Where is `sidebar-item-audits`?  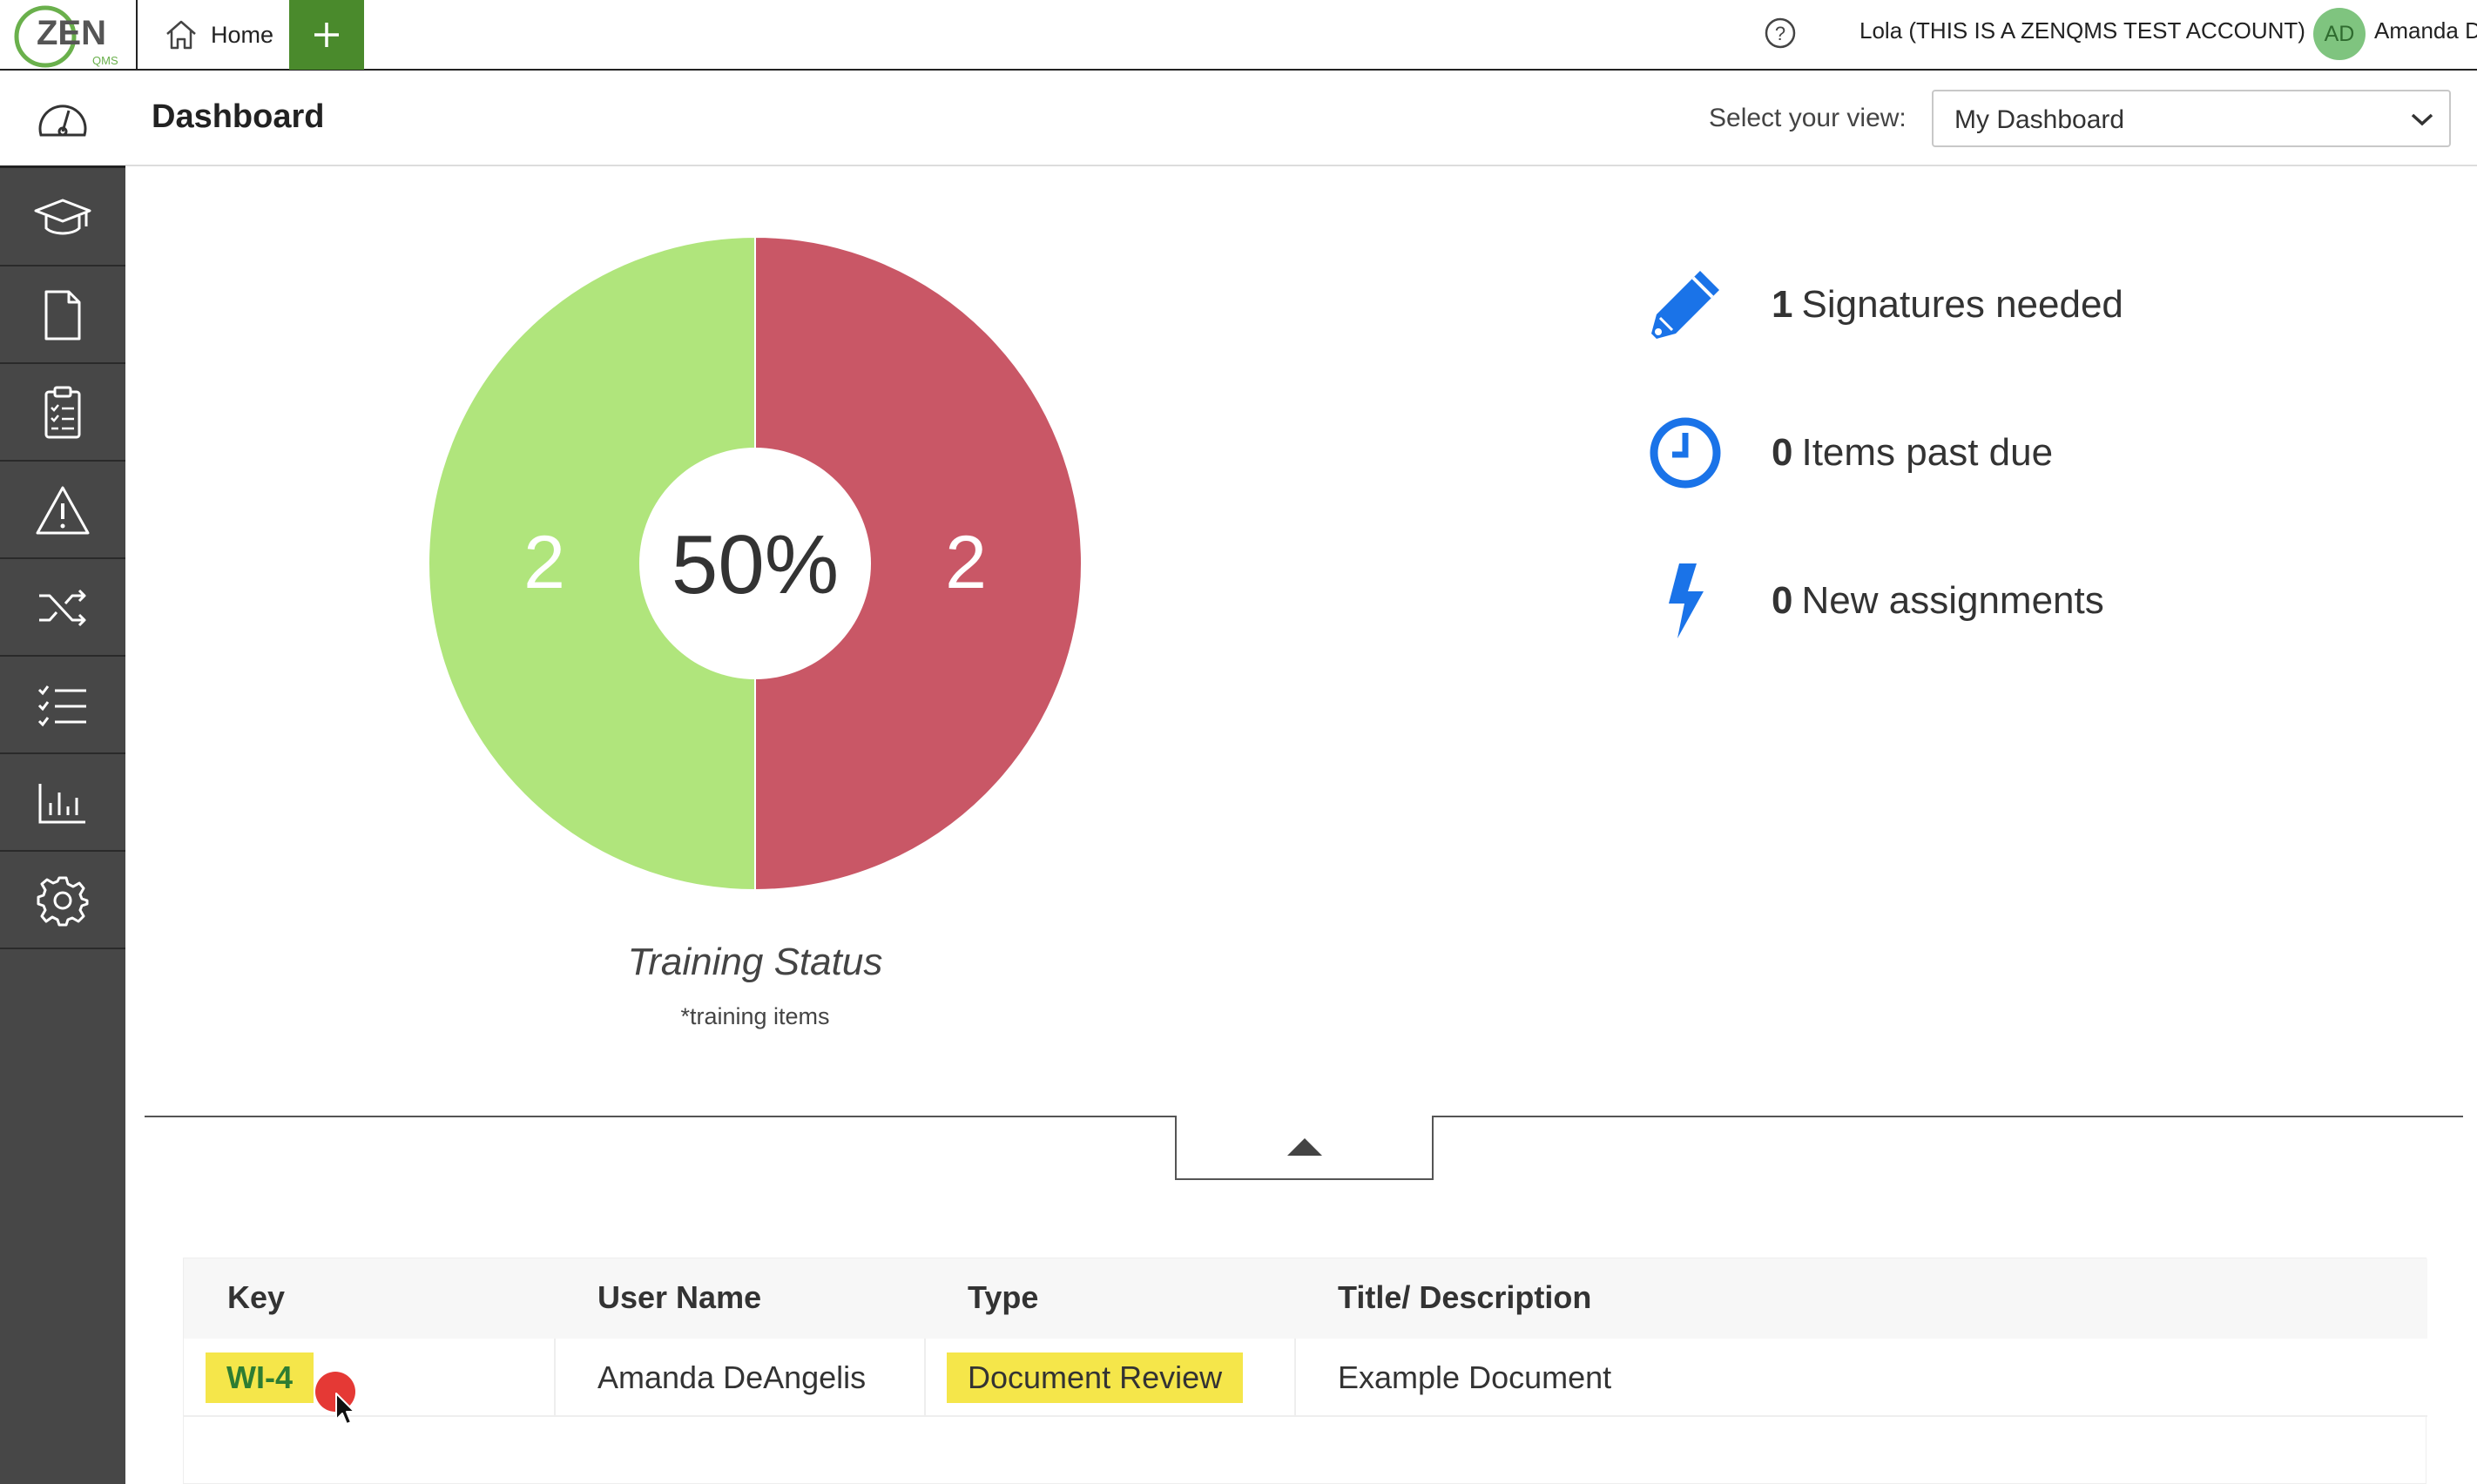 sidebar-item-audits is located at coordinates (62, 414).